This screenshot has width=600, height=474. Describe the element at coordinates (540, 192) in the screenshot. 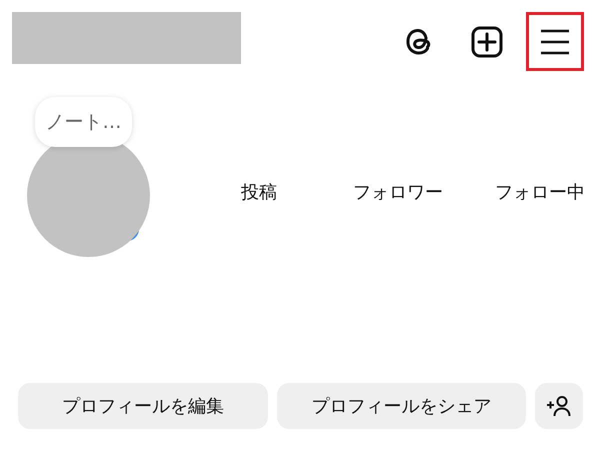

I see `stat-label: フォロー中` at that location.